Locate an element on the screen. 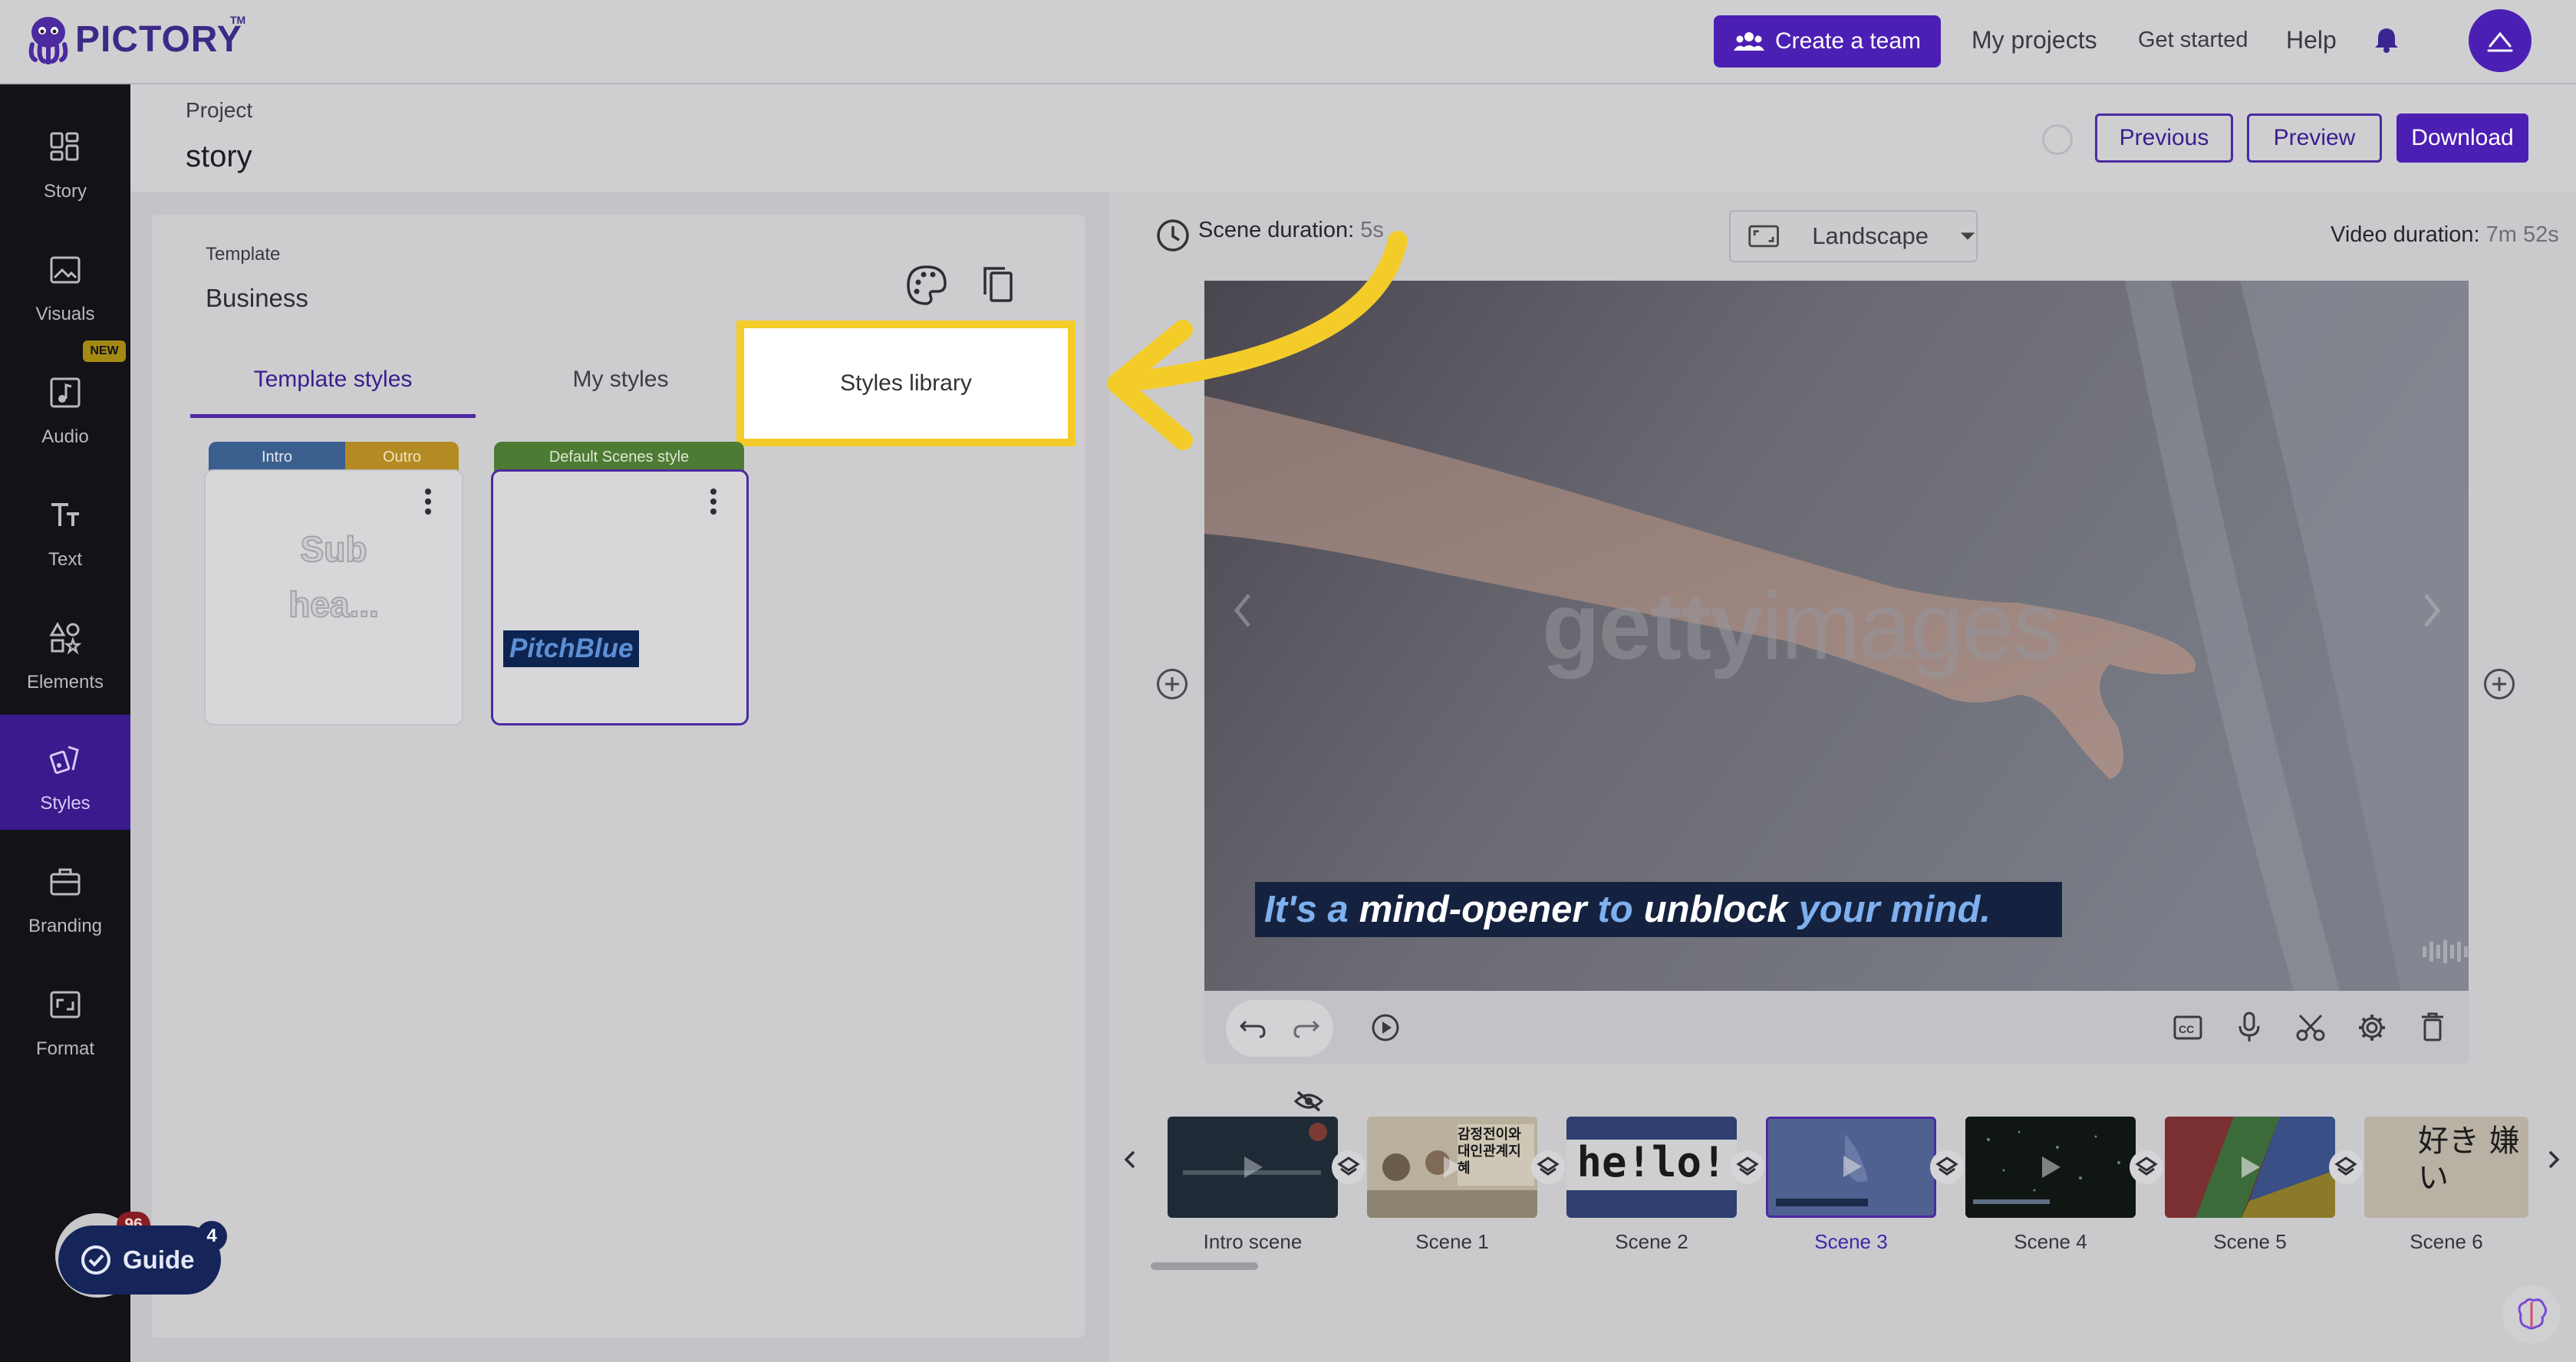 This screenshot has width=2576, height=1362. default-scenes-tag: Default Scenes style is located at coordinates (619, 457).